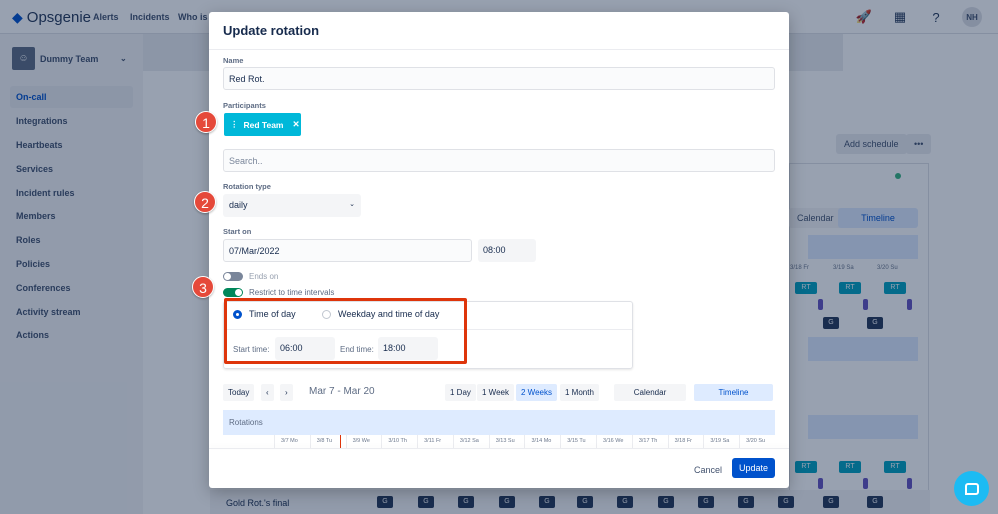 This screenshot has width=998, height=514. I want to click on cancel-button: Cancel, so click(708, 470).